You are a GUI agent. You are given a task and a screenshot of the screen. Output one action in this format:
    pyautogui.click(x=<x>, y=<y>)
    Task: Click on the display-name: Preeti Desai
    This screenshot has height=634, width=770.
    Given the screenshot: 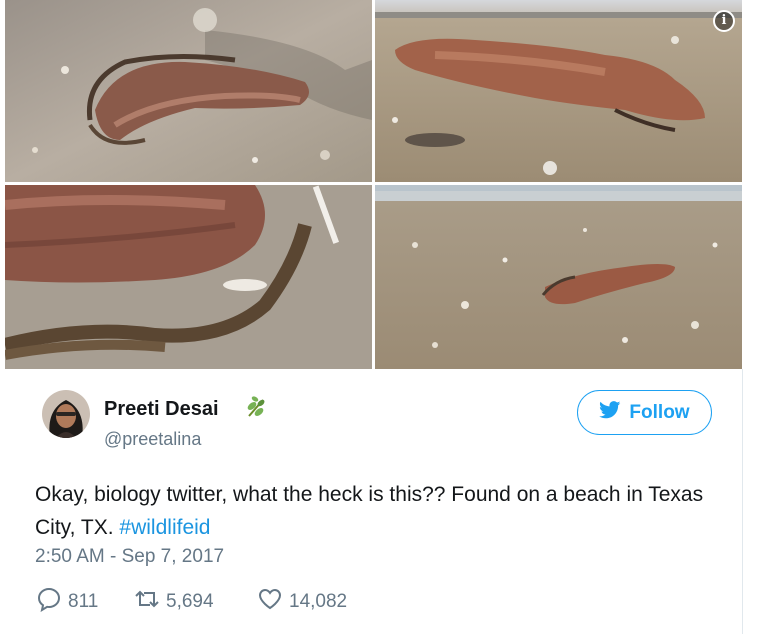 What is the action you would take?
    pyautogui.click(x=161, y=409)
    